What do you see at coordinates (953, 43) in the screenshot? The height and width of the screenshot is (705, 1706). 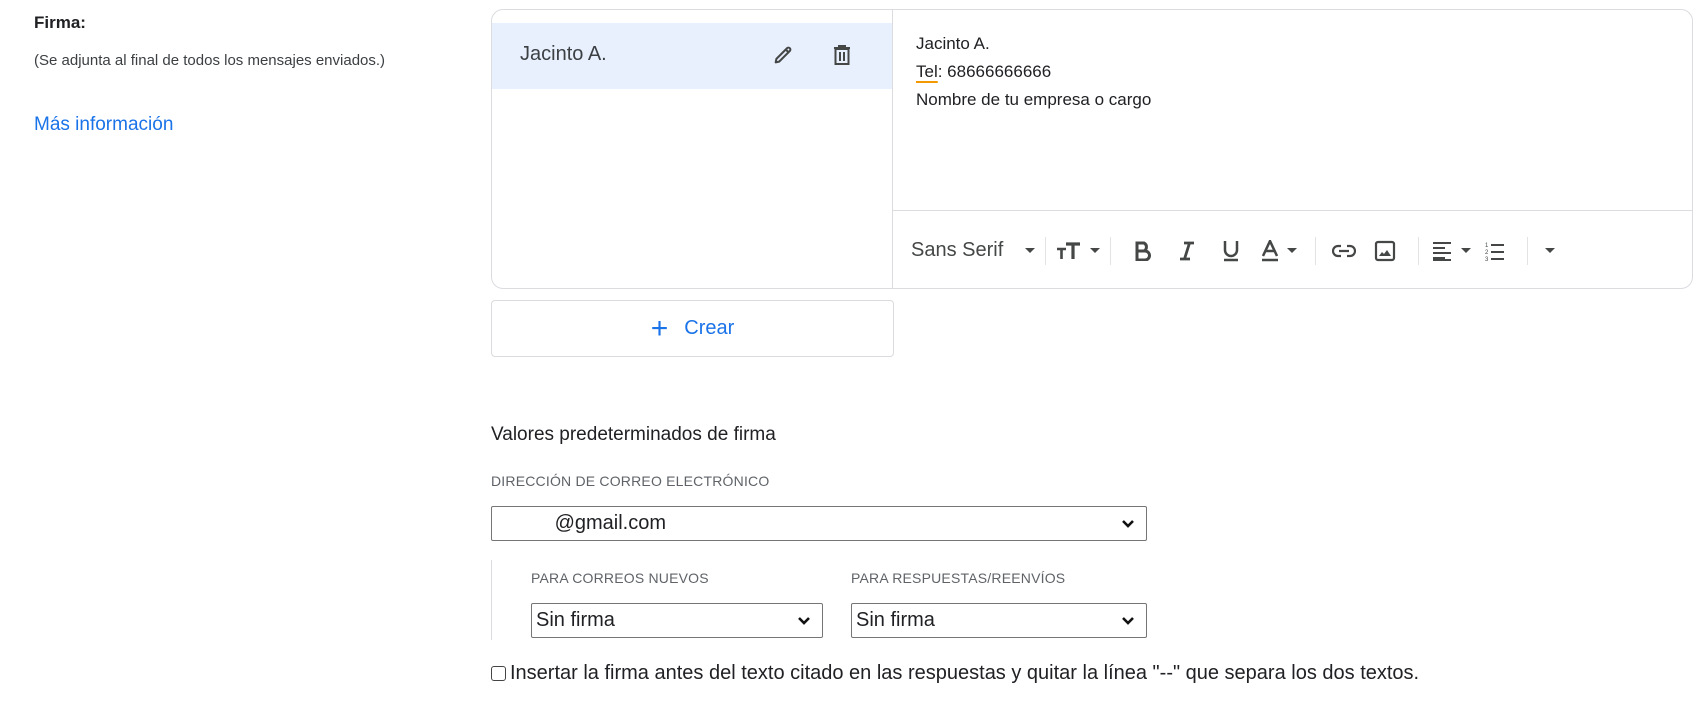 I see `signature-line-name: Jacinto A.` at bounding box center [953, 43].